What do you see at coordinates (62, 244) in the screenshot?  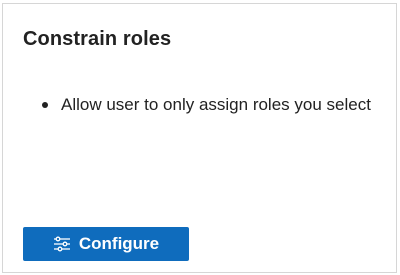 I see `sliders-icon` at bounding box center [62, 244].